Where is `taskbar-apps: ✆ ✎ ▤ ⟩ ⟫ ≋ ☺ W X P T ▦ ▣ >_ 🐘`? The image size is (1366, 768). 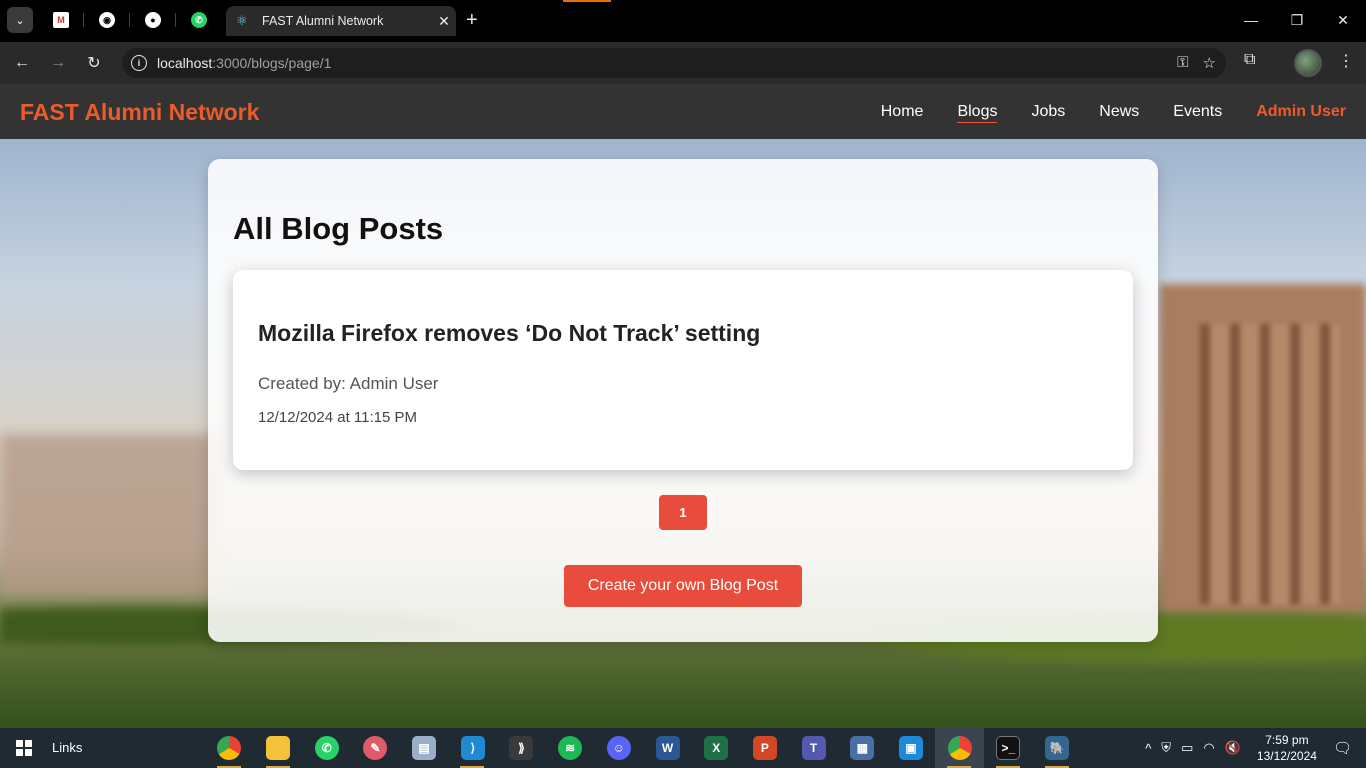 taskbar-apps: ✆ ✎ ▤ ⟩ ⟫ ≋ ☺ W X P T ▦ ▣ >_ 🐘 is located at coordinates (643, 748).